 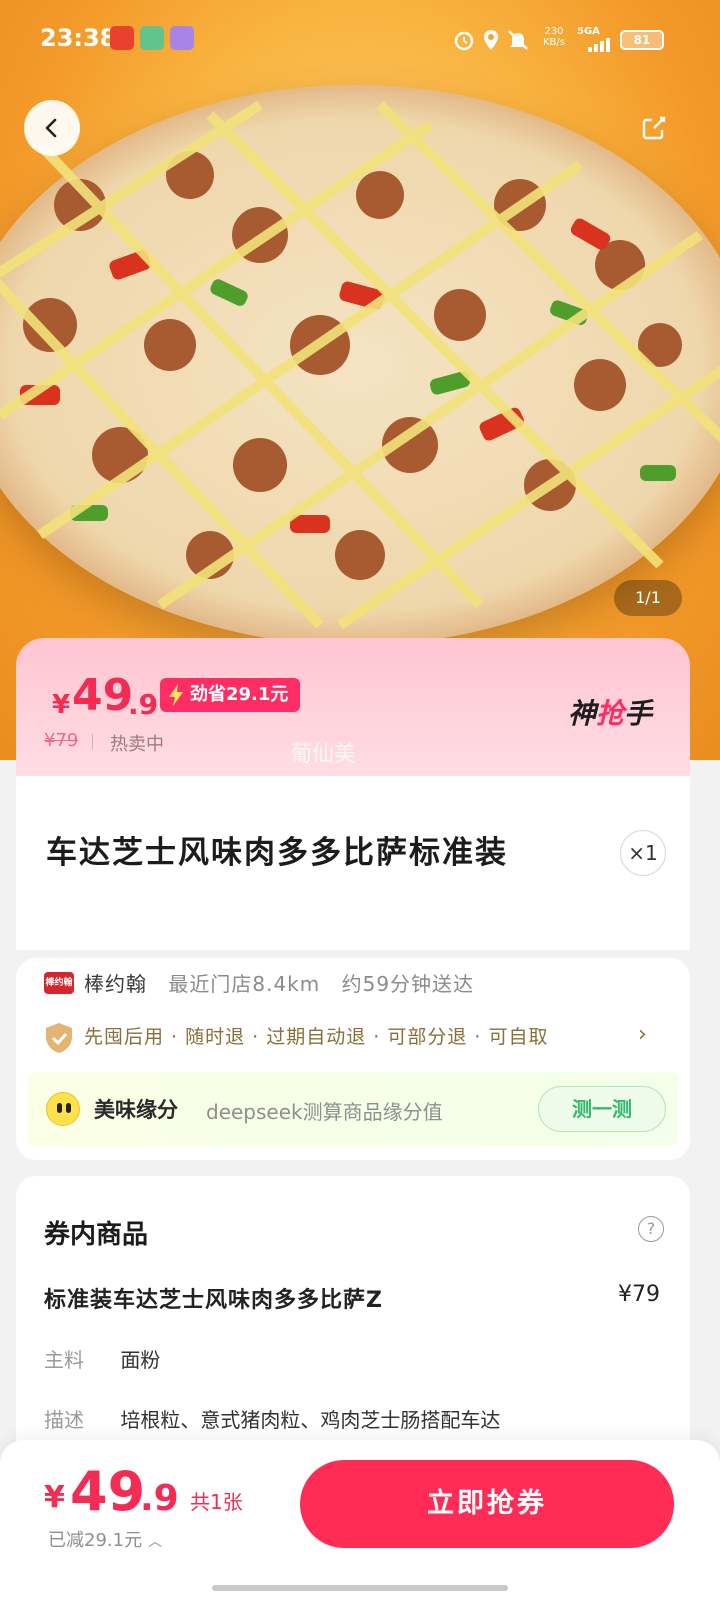 What do you see at coordinates (654, 128) in the screenshot?
I see `share-icon` at bounding box center [654, 128].